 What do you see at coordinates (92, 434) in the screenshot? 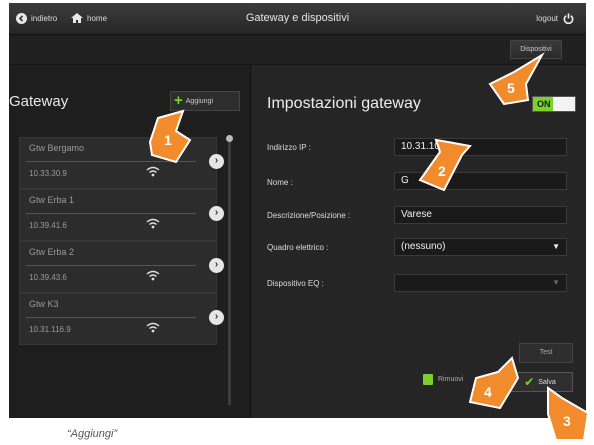
I see `caption-text: “Aggiungi”` at bounding box center [92, 434].